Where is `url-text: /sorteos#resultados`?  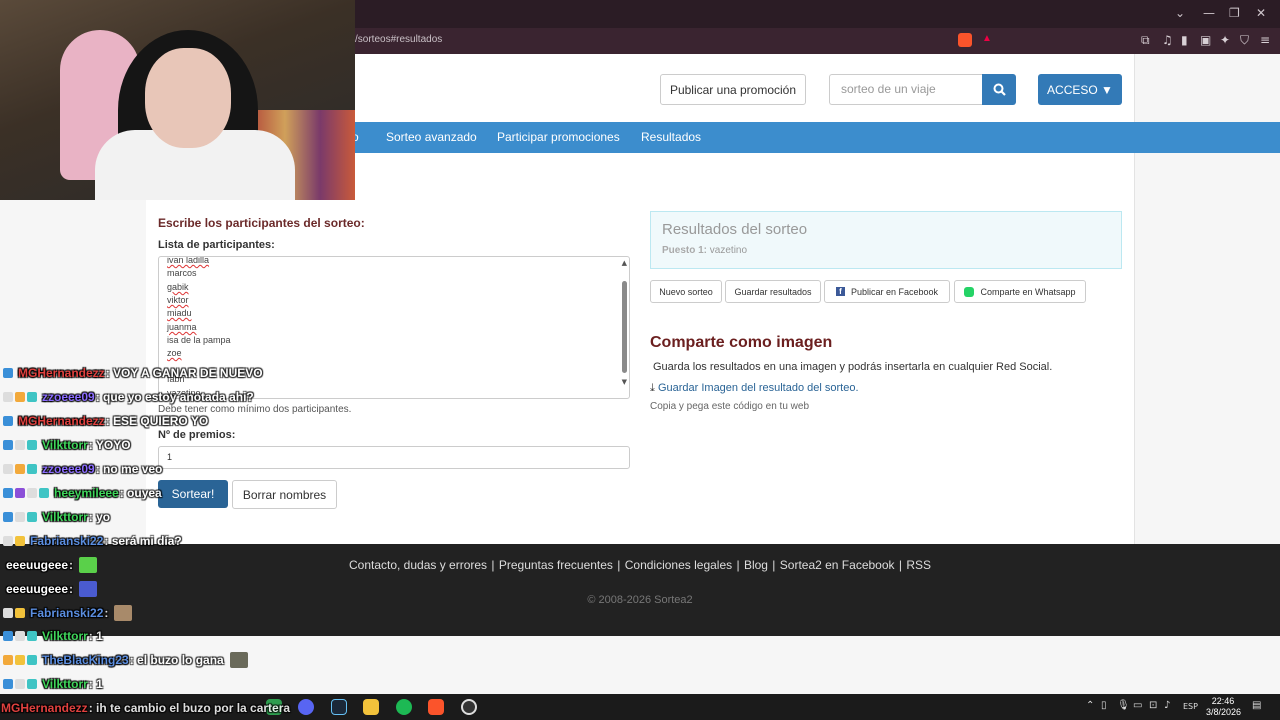
url-text: /sorteos#resultados is located at coordinates (398, 39).